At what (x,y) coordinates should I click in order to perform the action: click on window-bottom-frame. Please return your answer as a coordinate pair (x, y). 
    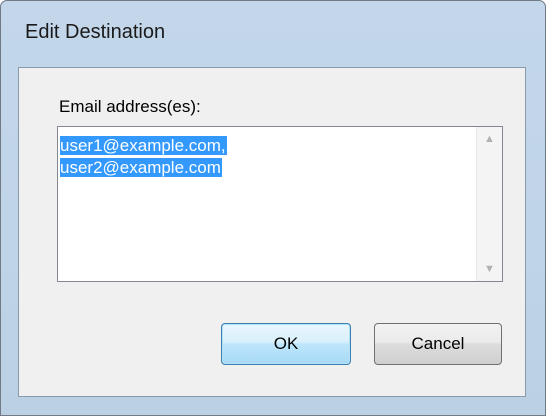
    Looking at the image, I should click on (273, 406).